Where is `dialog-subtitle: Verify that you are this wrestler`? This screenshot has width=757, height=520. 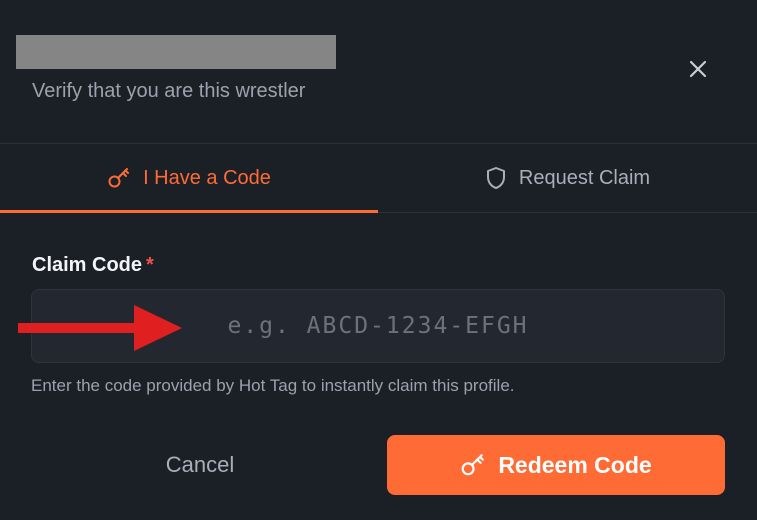 dialog-subtitle: Verify that you are this wrestler is located at coordinates (169, 91).